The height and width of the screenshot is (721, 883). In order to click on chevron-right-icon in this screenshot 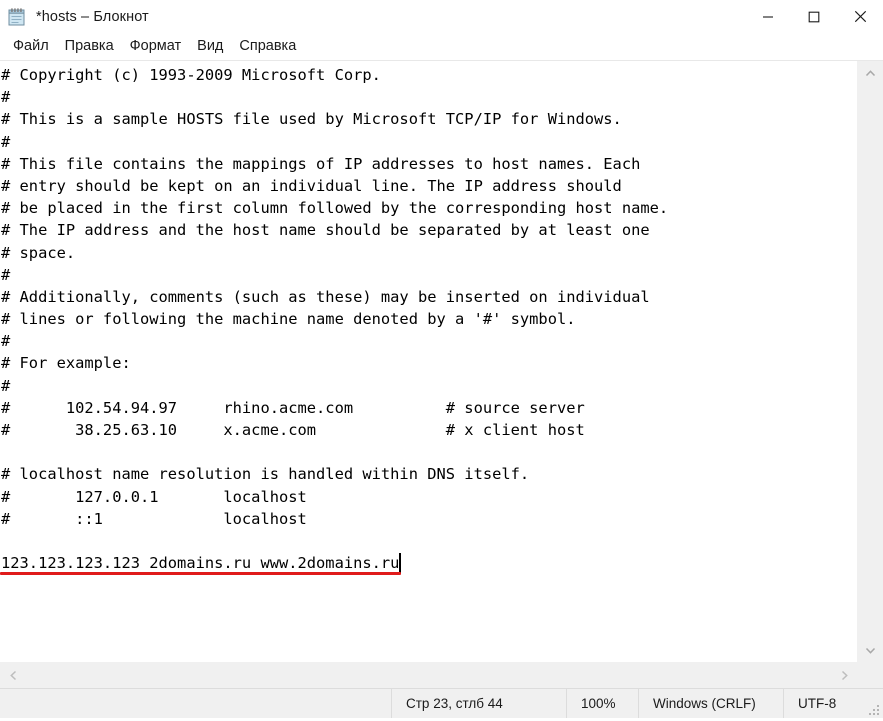, I will do `click(844, 675)`.